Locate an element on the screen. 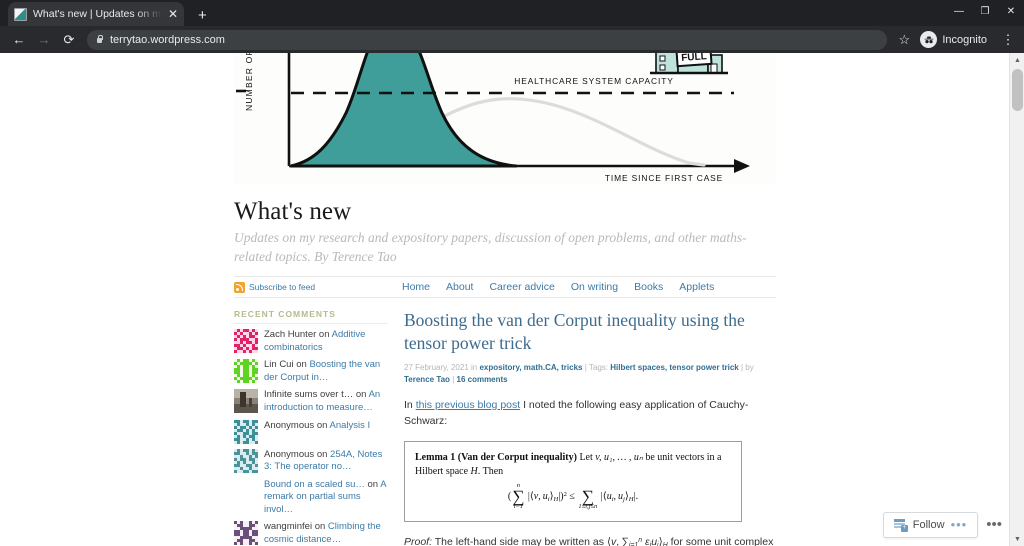 This screenshot has height=546, width=1024. proof-label: Proof: is located at coordinates (418, 540).